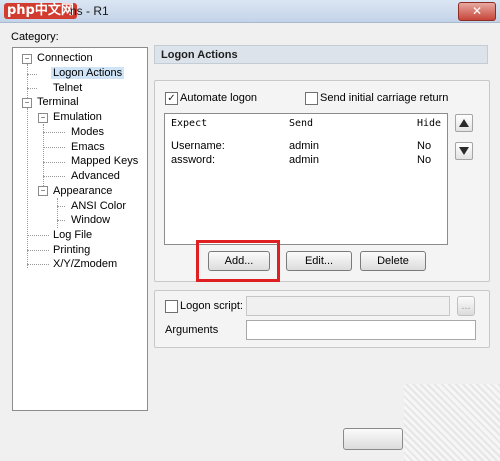  Describe the element at coordinates (65, 58) in the screenshot. I see `tree-item-connection: Connection` at that location.